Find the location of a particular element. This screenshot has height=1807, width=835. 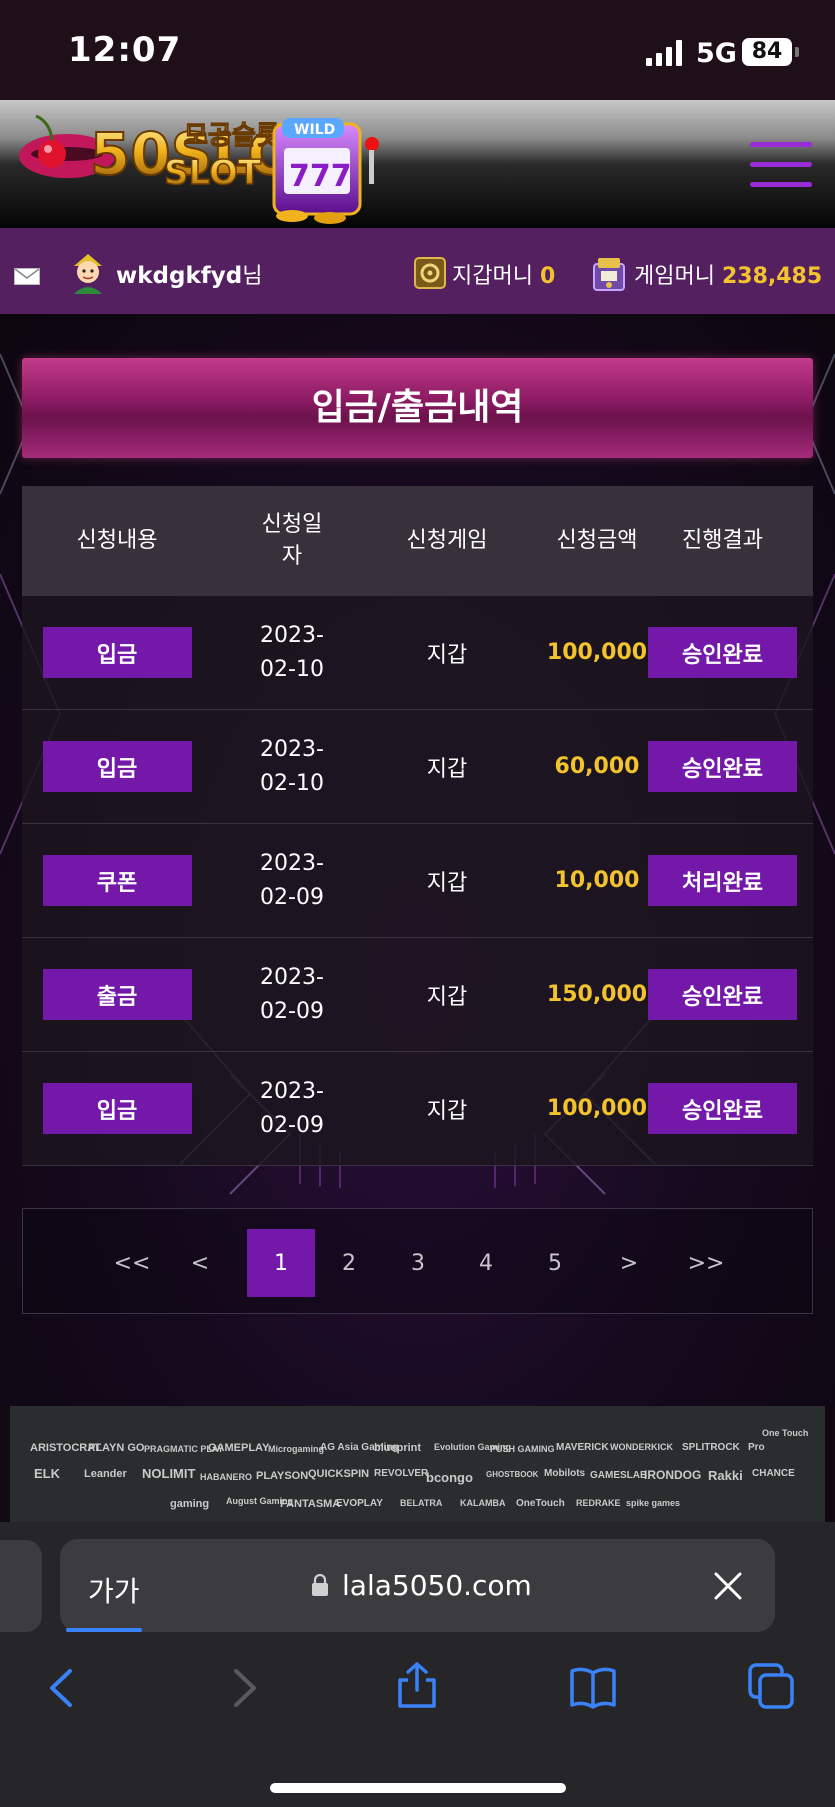

table-header: 신청내용 신청일 자 신청게임 신청금액 진행결과 is located at coordinates (417, 541).